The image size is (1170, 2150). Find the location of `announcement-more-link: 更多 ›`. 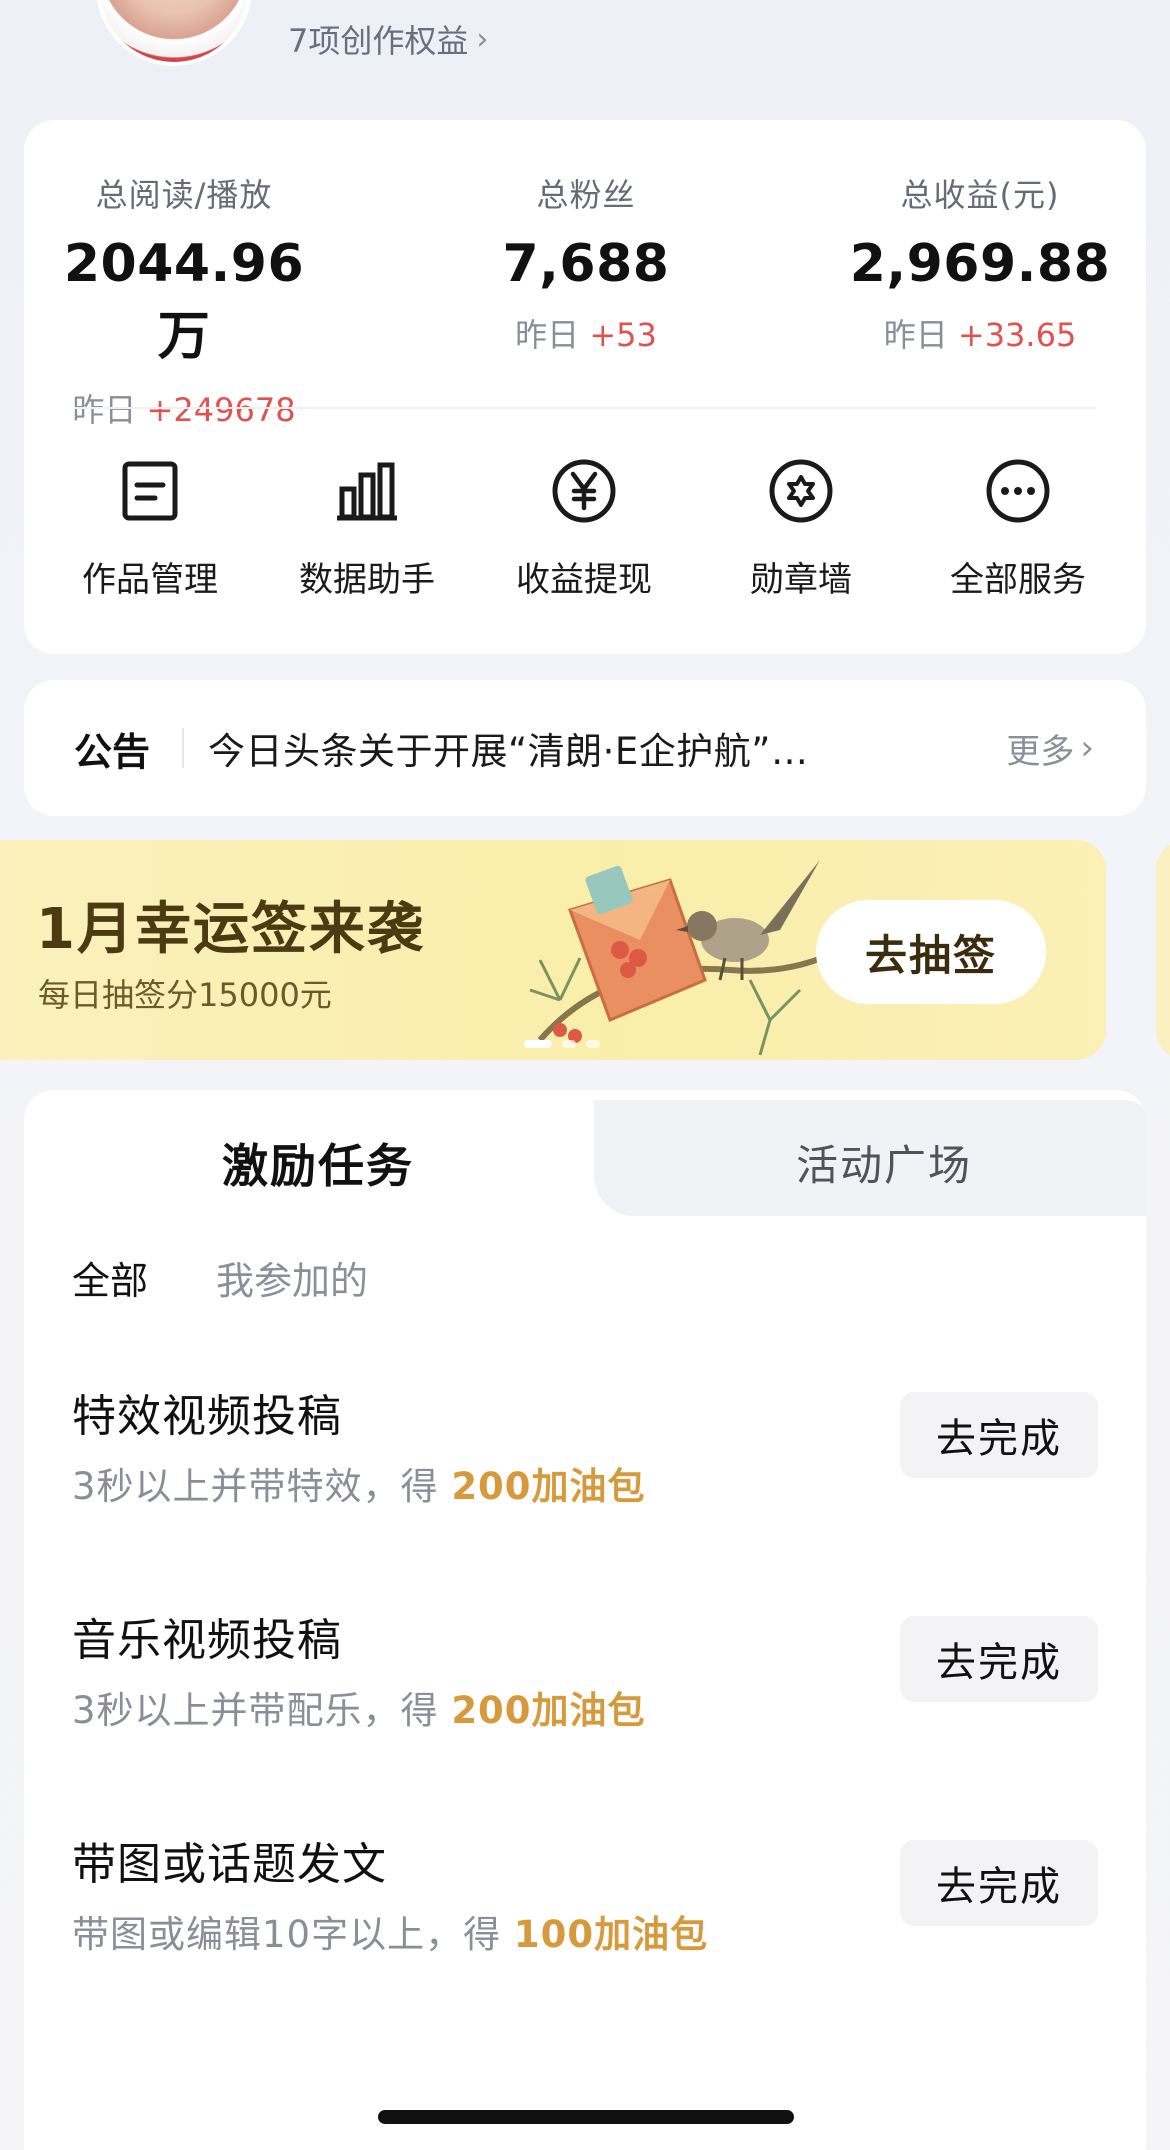

announcement-more-link: 更多 › is located at coordinates (1050, 748).